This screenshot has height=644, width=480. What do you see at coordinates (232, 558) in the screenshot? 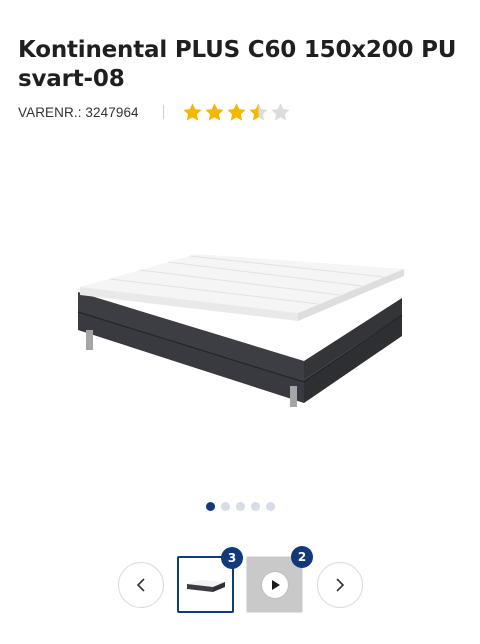
I see `thumbnail-images-count-badge: 3` at bounding box center [232, 558].